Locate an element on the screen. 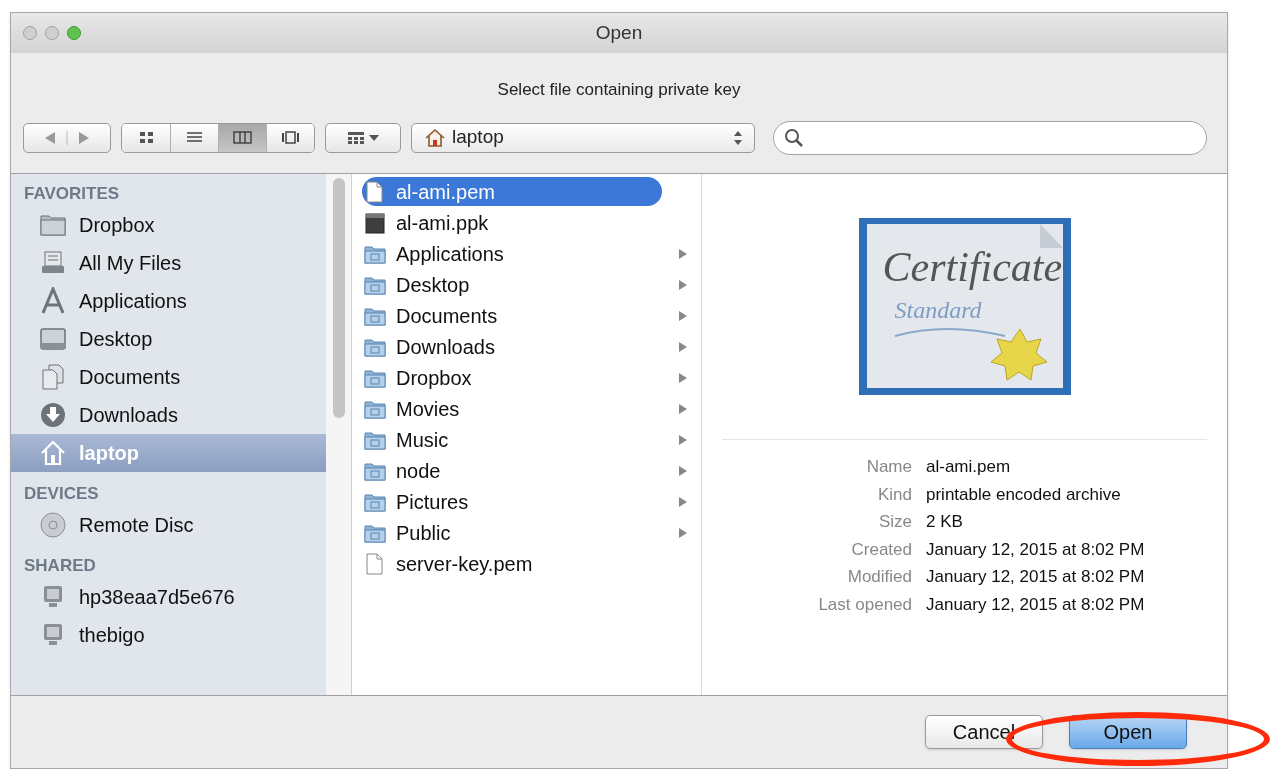  info-value: 2 KB is located at coordinates (945, 522).